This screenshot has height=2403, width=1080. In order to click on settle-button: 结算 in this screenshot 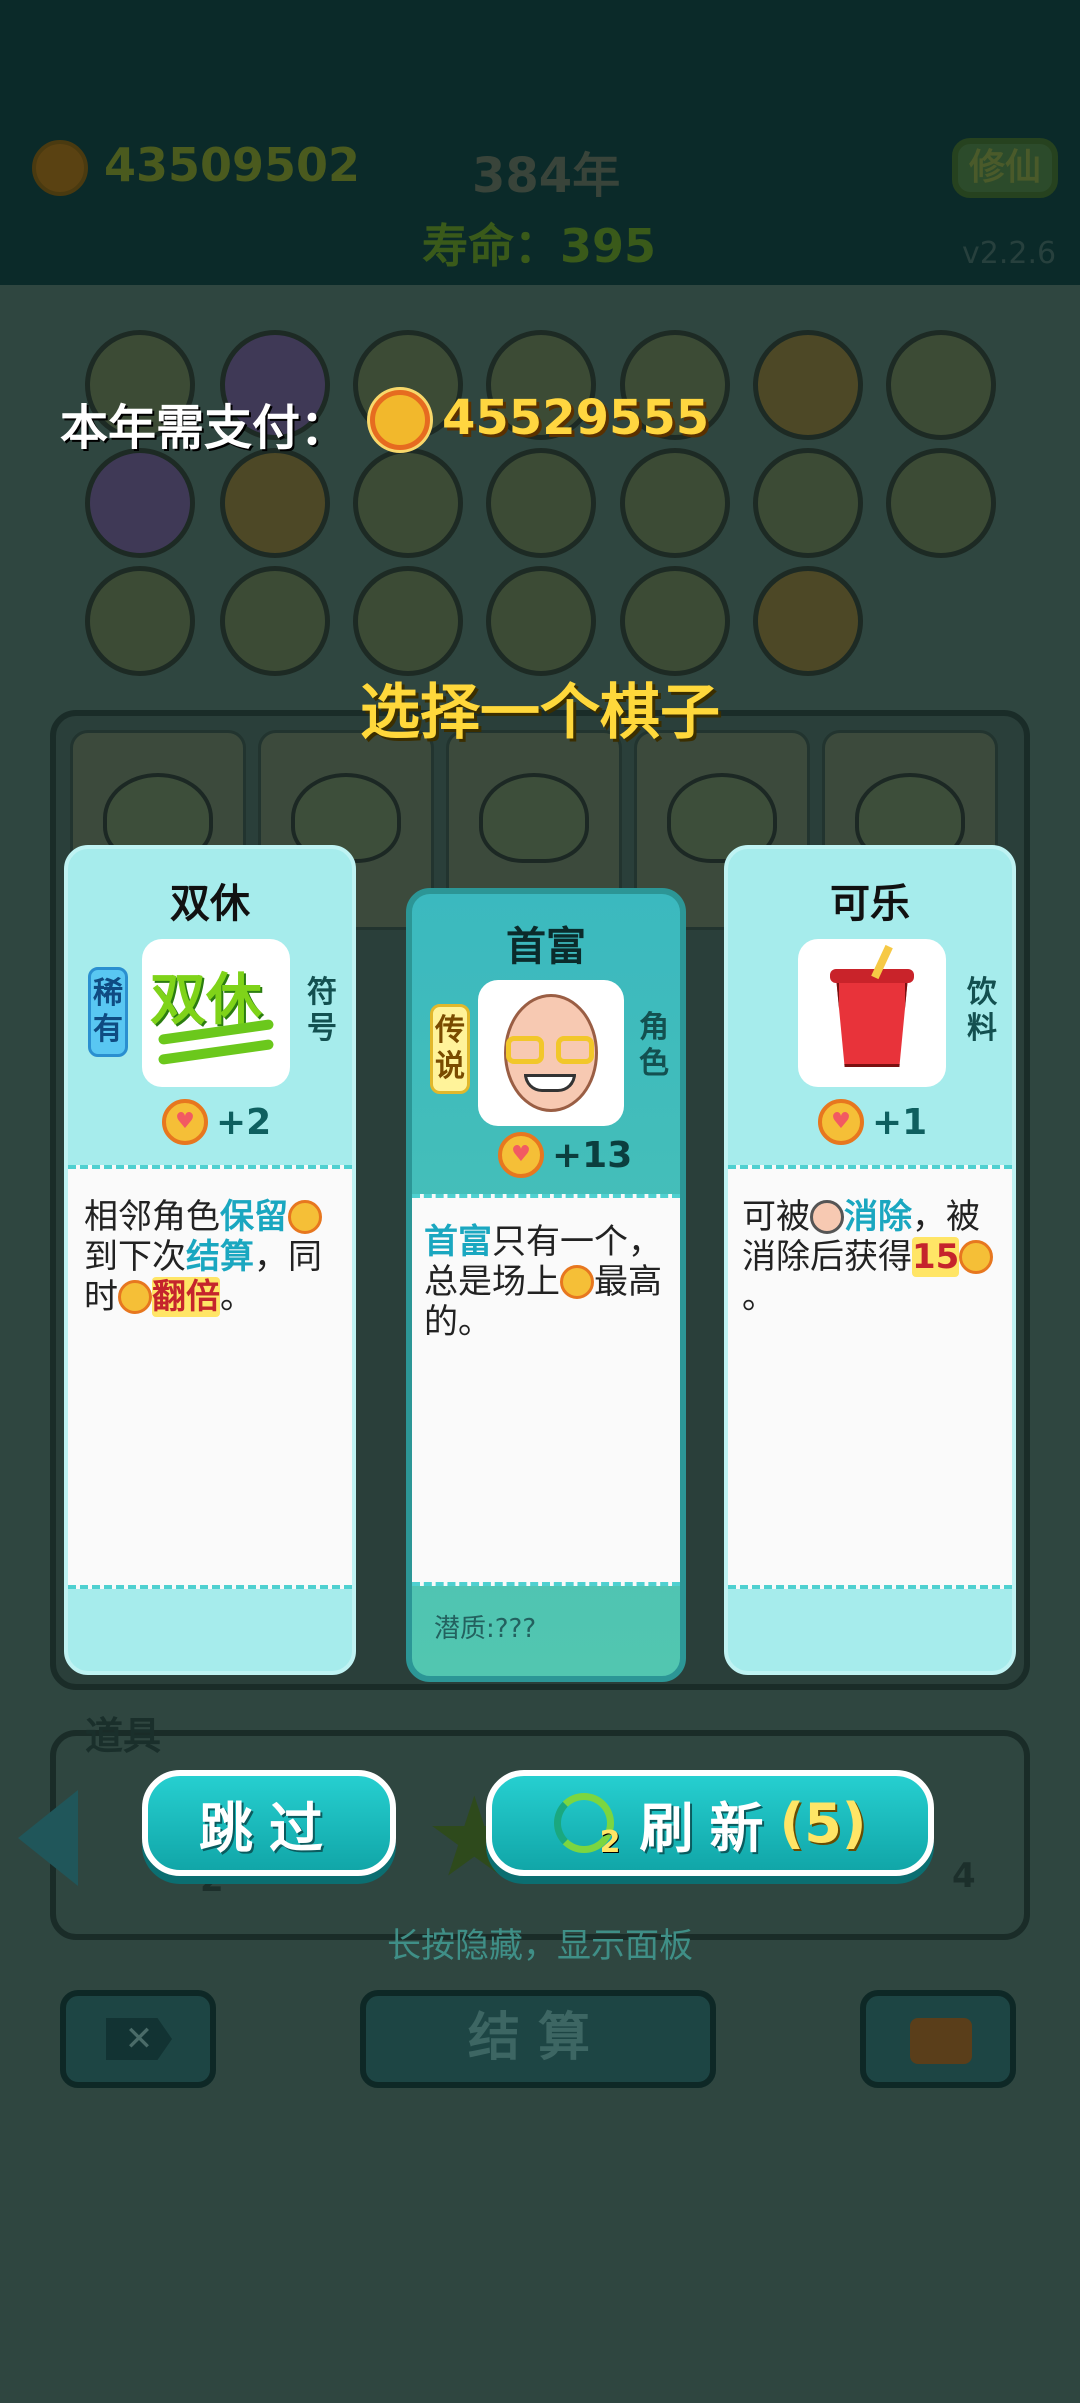, I will do `click(538, 2039)`.